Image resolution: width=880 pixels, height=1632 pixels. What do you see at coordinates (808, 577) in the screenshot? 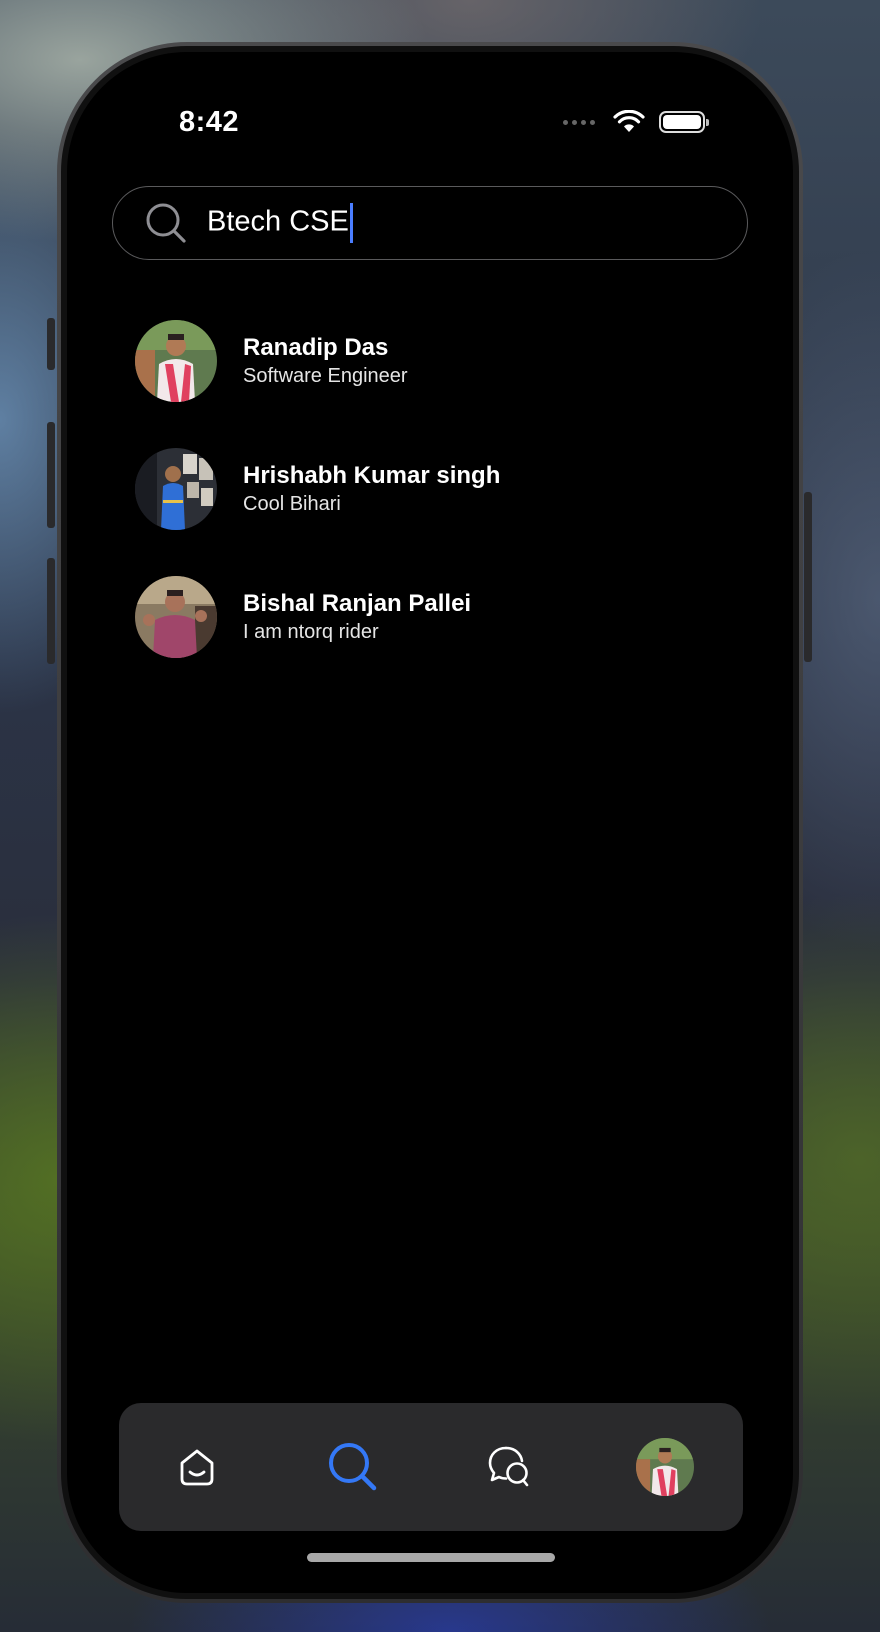
I see `power-button` at bounding box center [808, 577].